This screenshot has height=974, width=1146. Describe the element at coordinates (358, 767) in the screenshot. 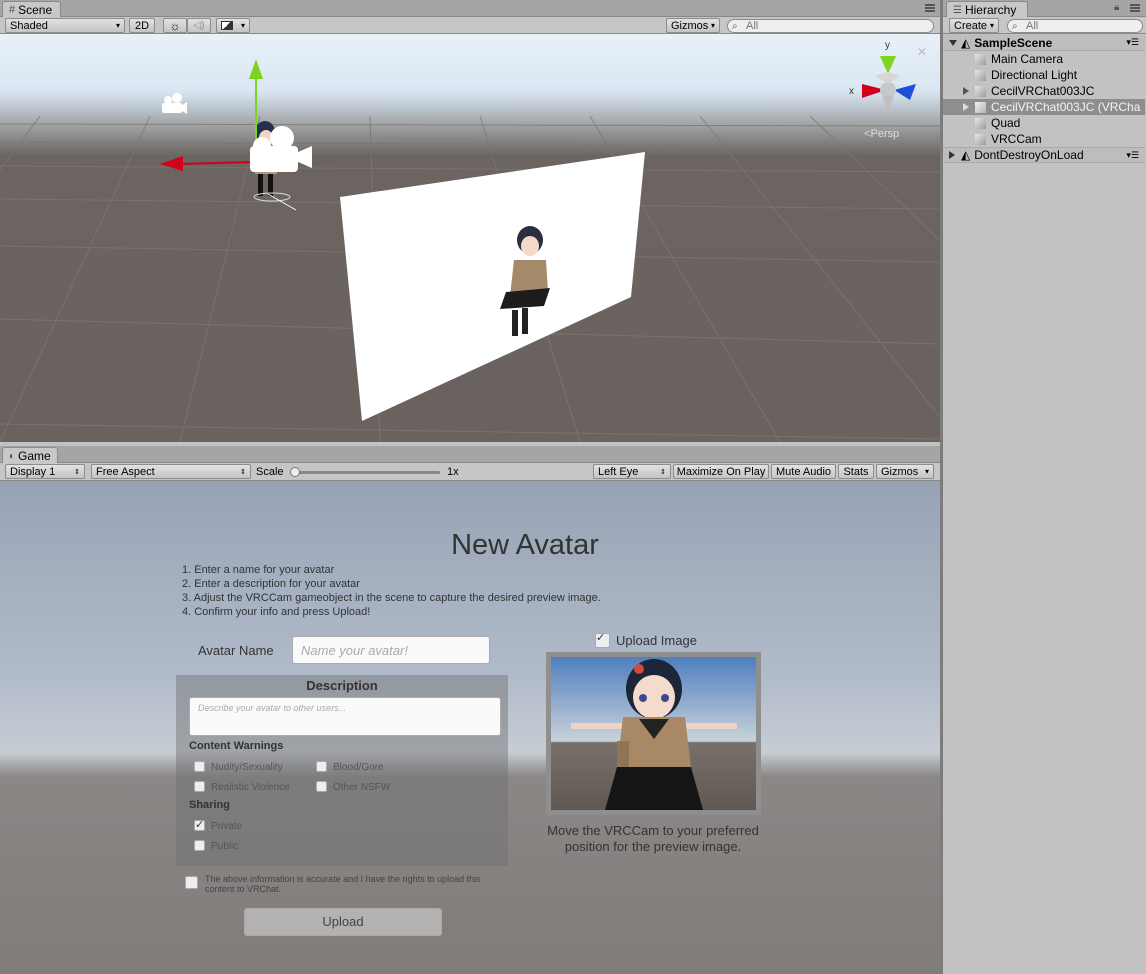

I see `blood-gore-label: Blood/Gore` at that location.